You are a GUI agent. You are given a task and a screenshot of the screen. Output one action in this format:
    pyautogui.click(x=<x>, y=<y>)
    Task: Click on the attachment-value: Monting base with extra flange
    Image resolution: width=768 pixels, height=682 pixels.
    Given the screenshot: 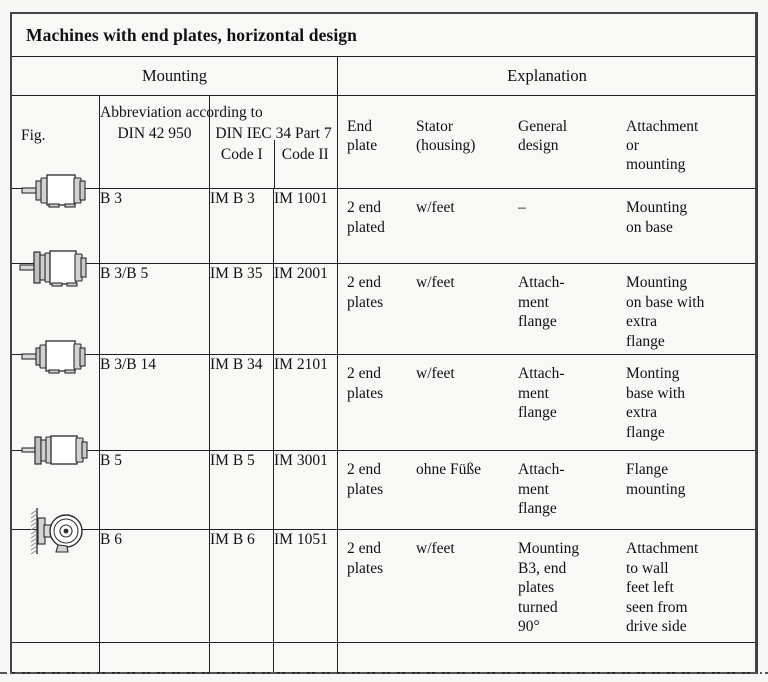 What is the action you would take?
    pyautogui.click(x=655, y=403)
    